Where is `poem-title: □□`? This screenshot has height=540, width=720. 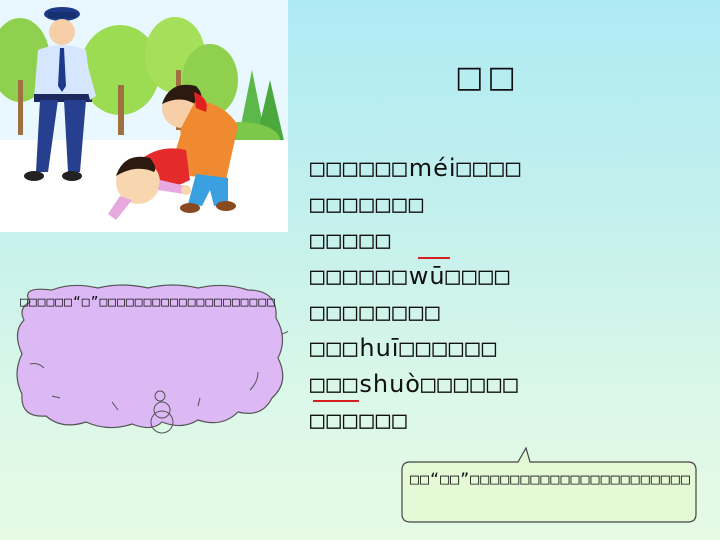
poem-title: □□ is located at coordinates (487, 77).